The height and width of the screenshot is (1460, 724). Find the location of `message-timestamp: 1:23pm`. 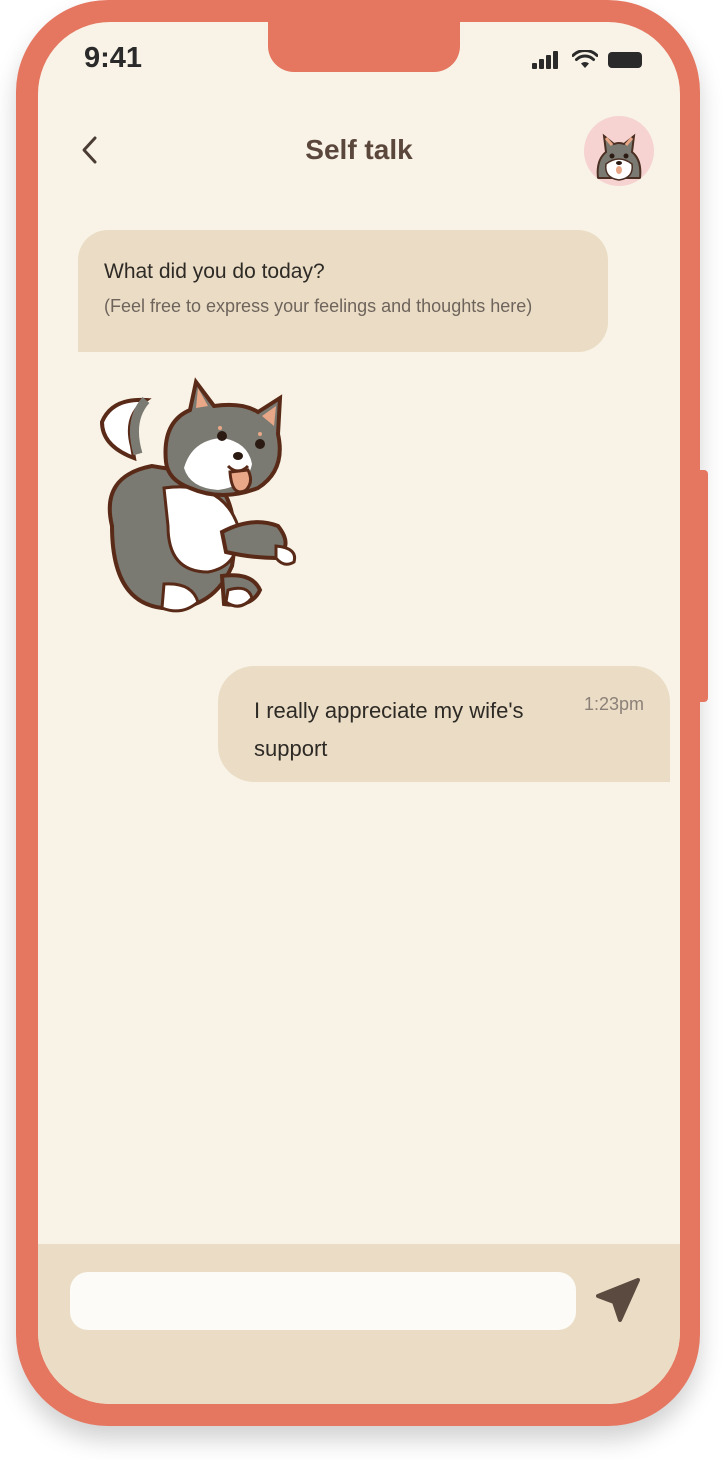

message-timestamp: 1:23pm is located at coordinates (613, 704).